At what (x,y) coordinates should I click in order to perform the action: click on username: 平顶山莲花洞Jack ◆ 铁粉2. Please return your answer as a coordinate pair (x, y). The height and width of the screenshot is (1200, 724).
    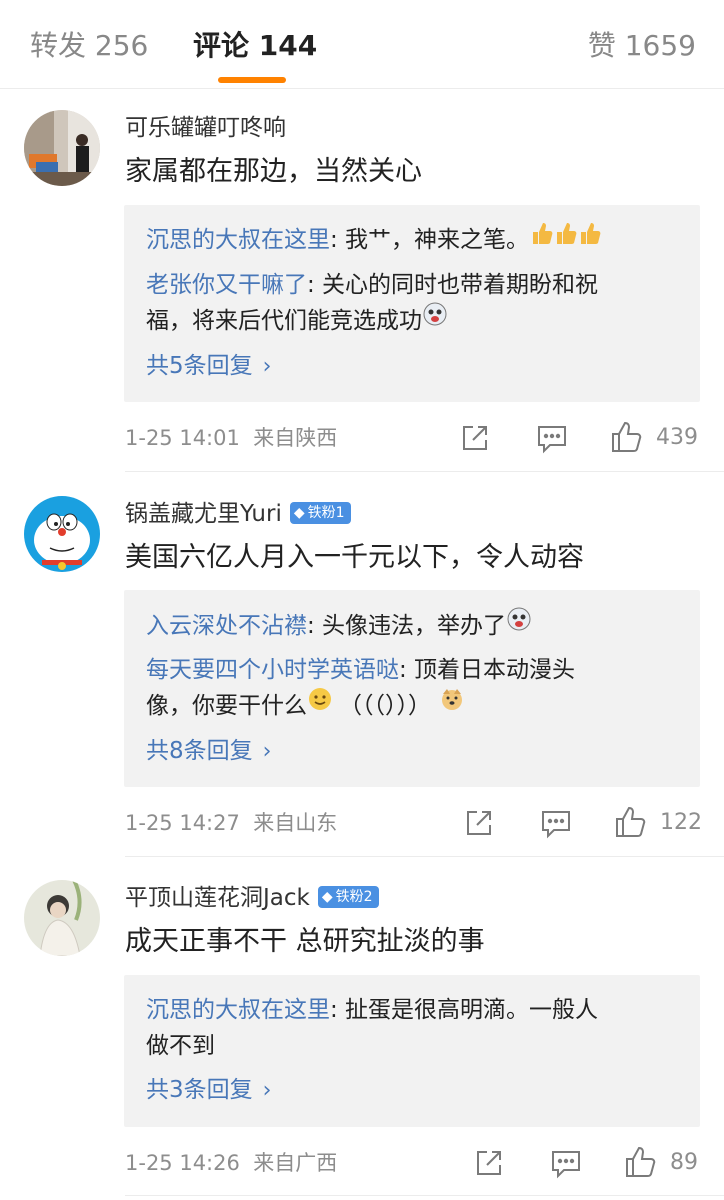
    Looking at the image, I should click on (252, 898).